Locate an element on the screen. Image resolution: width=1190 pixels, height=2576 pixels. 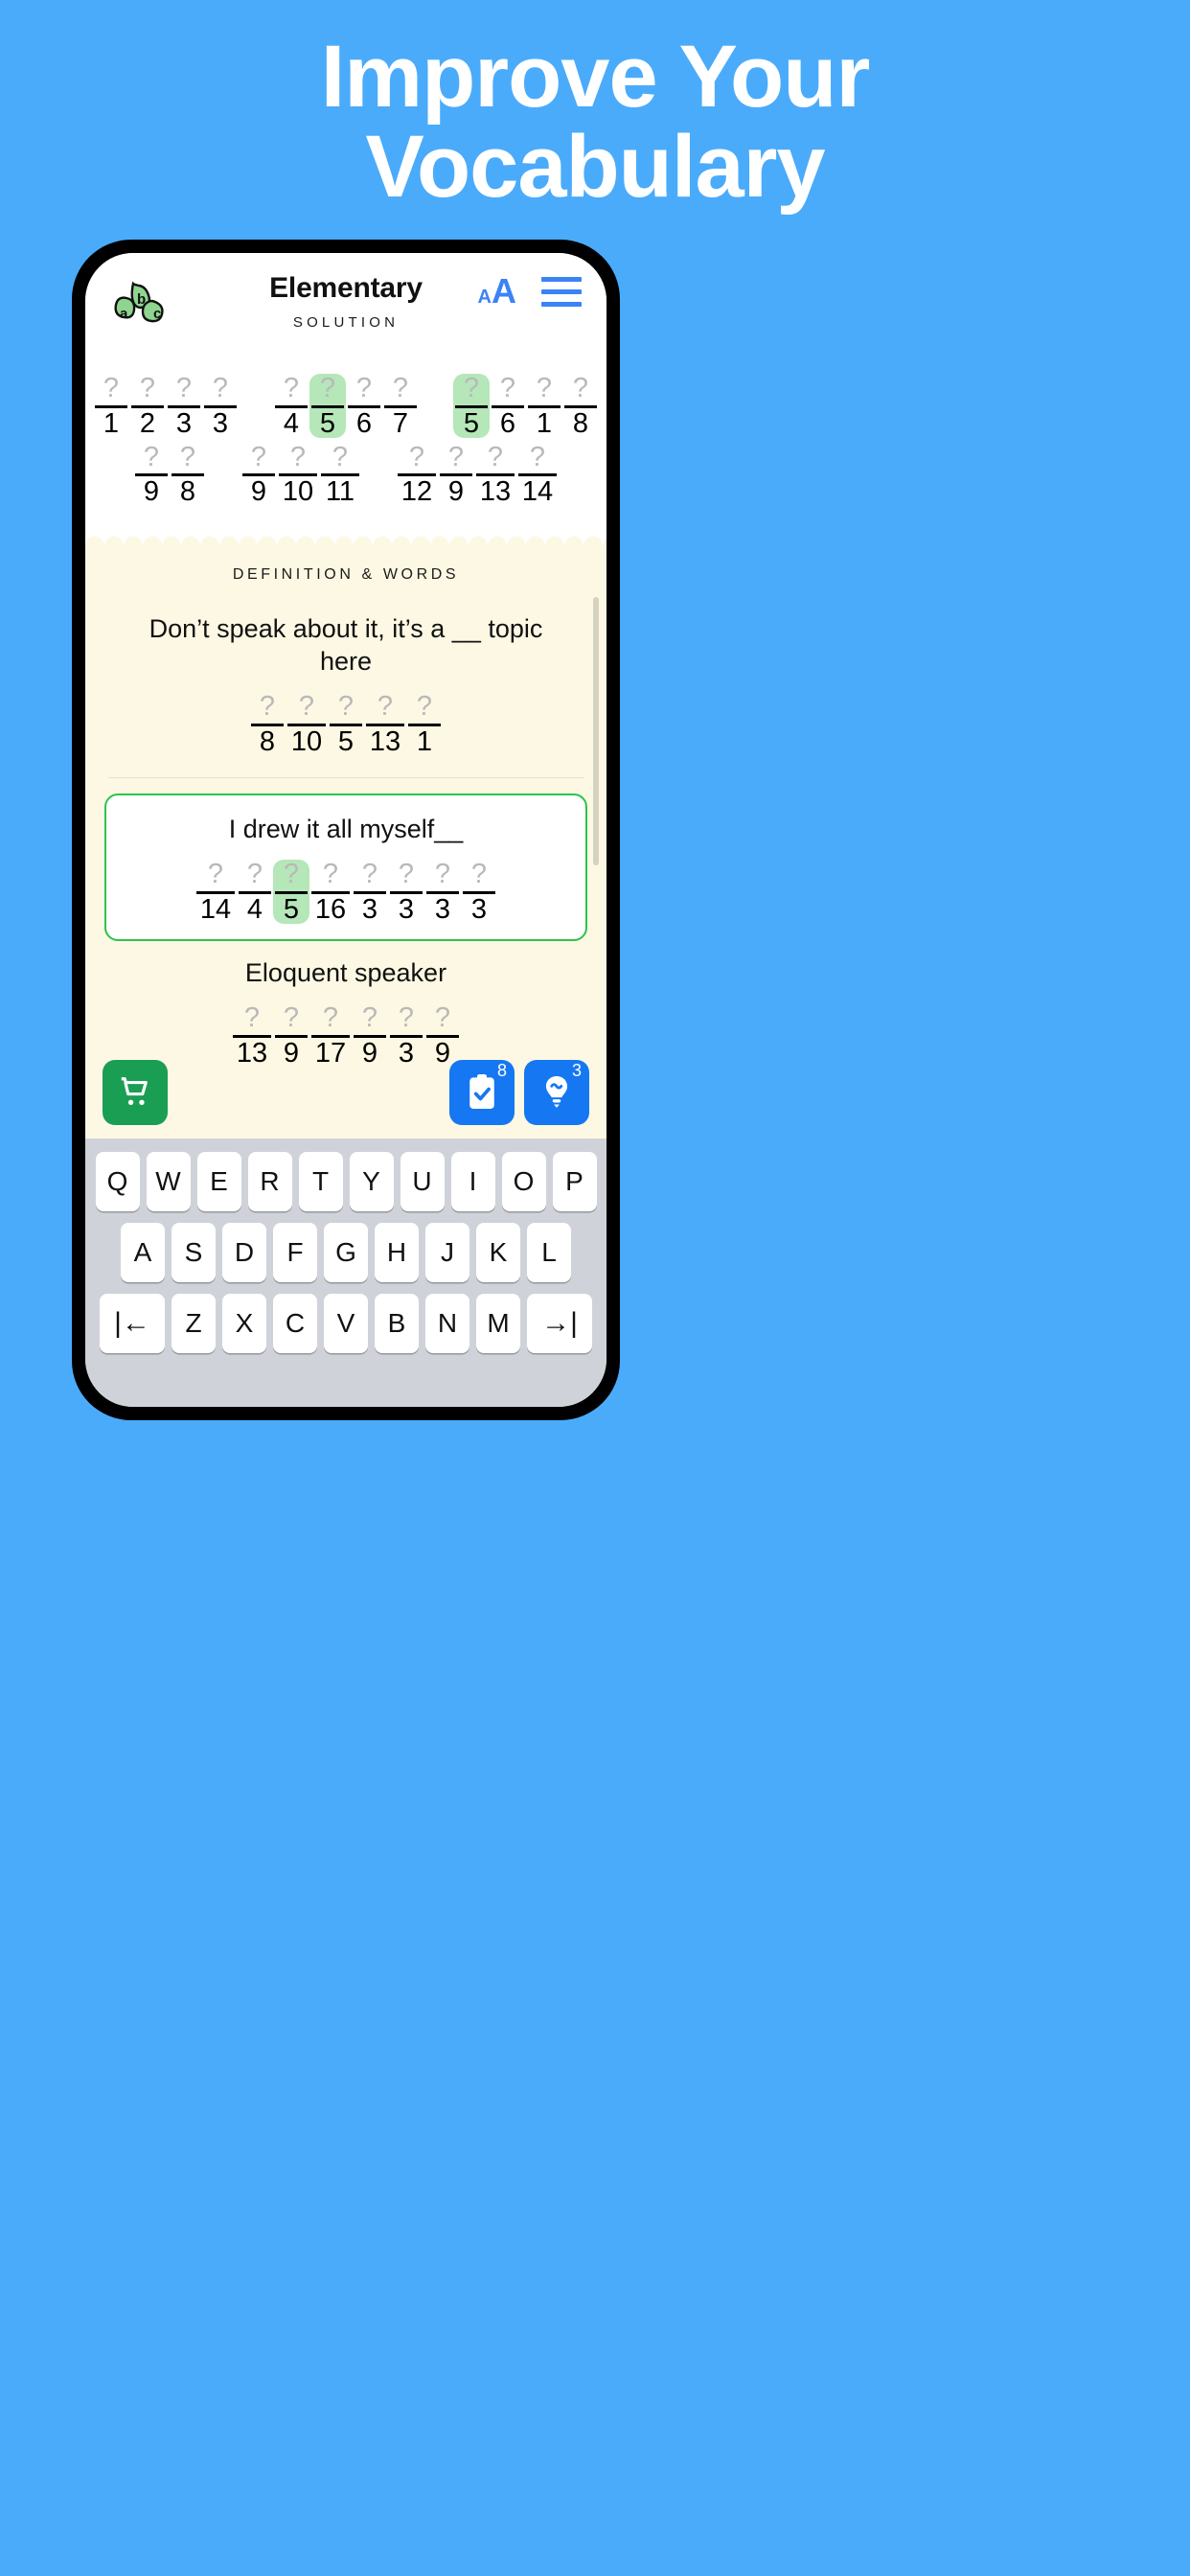
key-b: B is located at coordinates (397, 1323).